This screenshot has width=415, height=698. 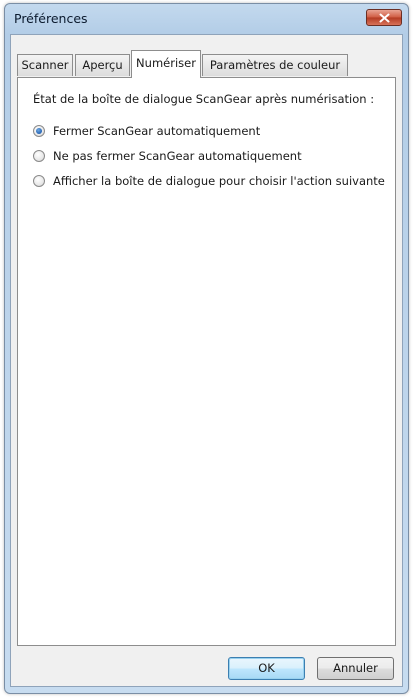 I want to click on tab-scanner: Scanner, so click(x=45, y=65).